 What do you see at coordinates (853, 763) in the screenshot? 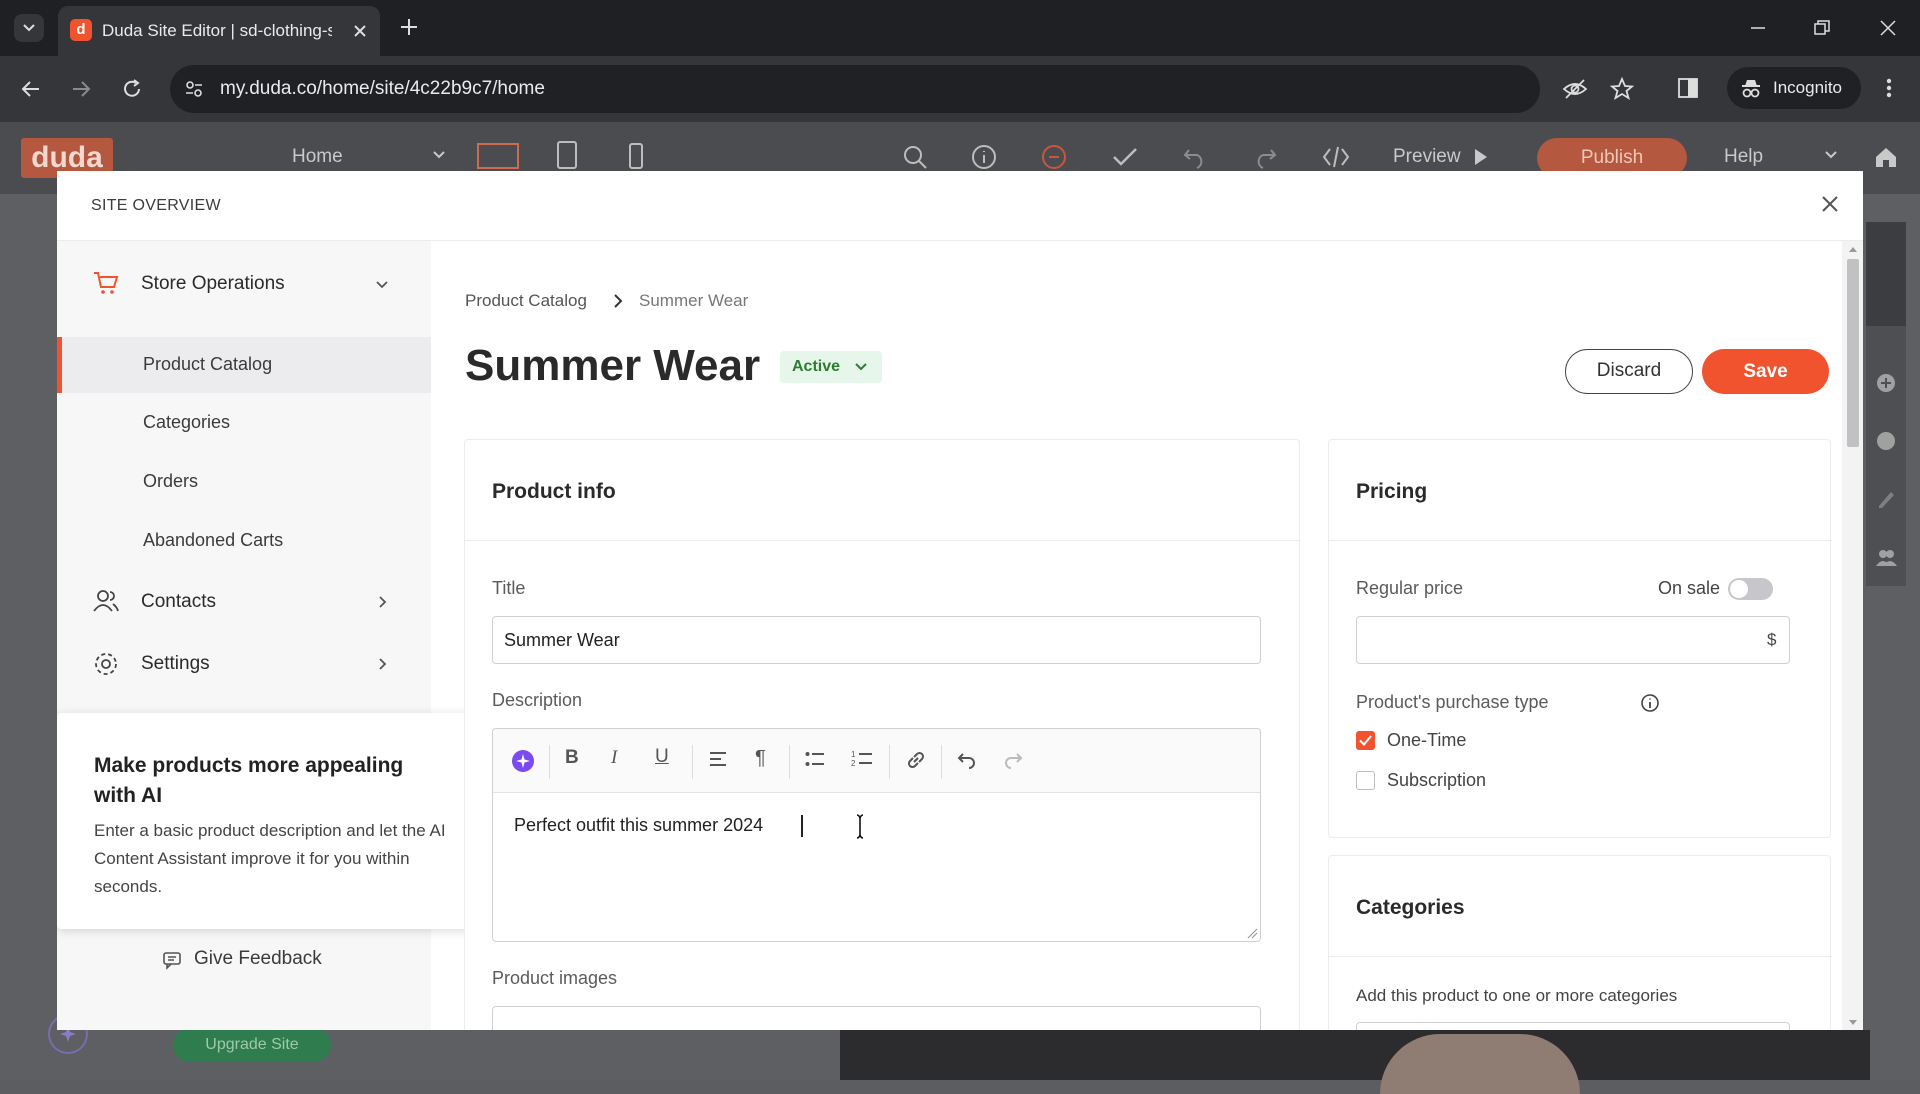
I see `svg-text: 2` at bounding box center [853, 763].